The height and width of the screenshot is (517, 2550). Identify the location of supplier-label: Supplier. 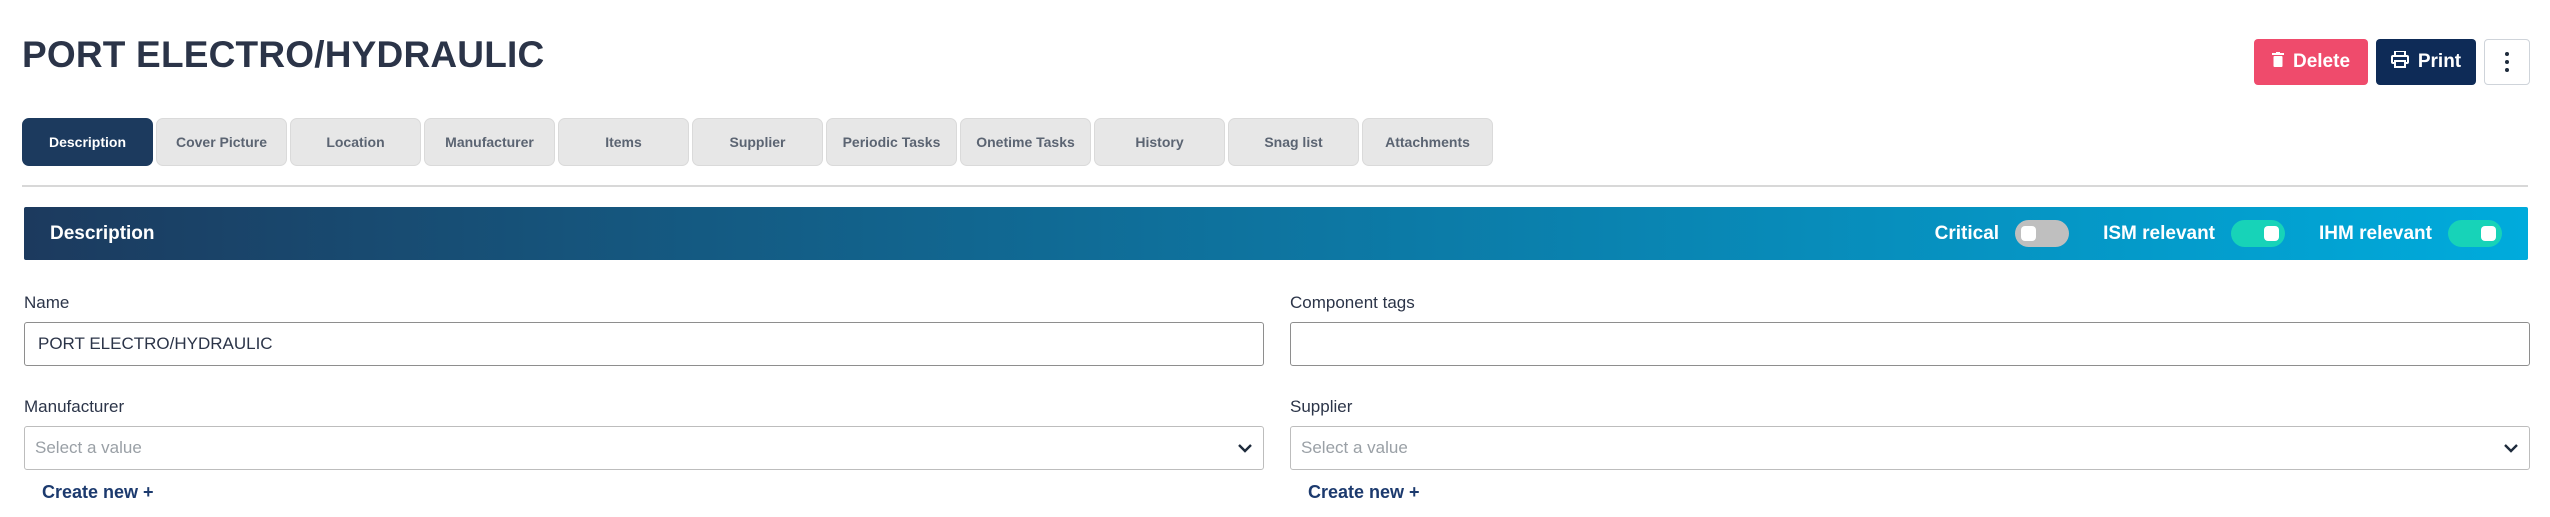
(1321, 406).